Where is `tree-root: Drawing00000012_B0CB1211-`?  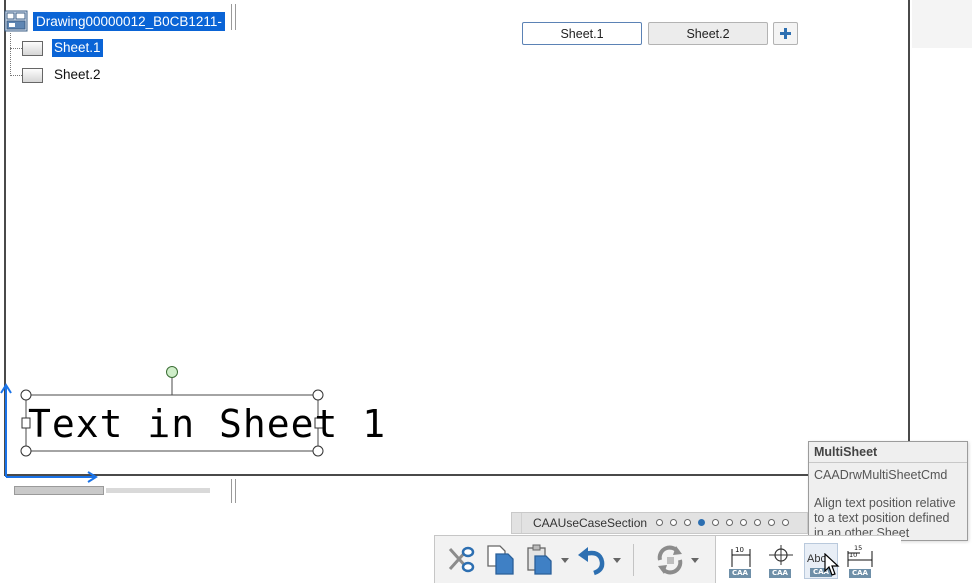 tree-root: Drawing00000012_B0CB1211- is located at coordinates (114, 21).